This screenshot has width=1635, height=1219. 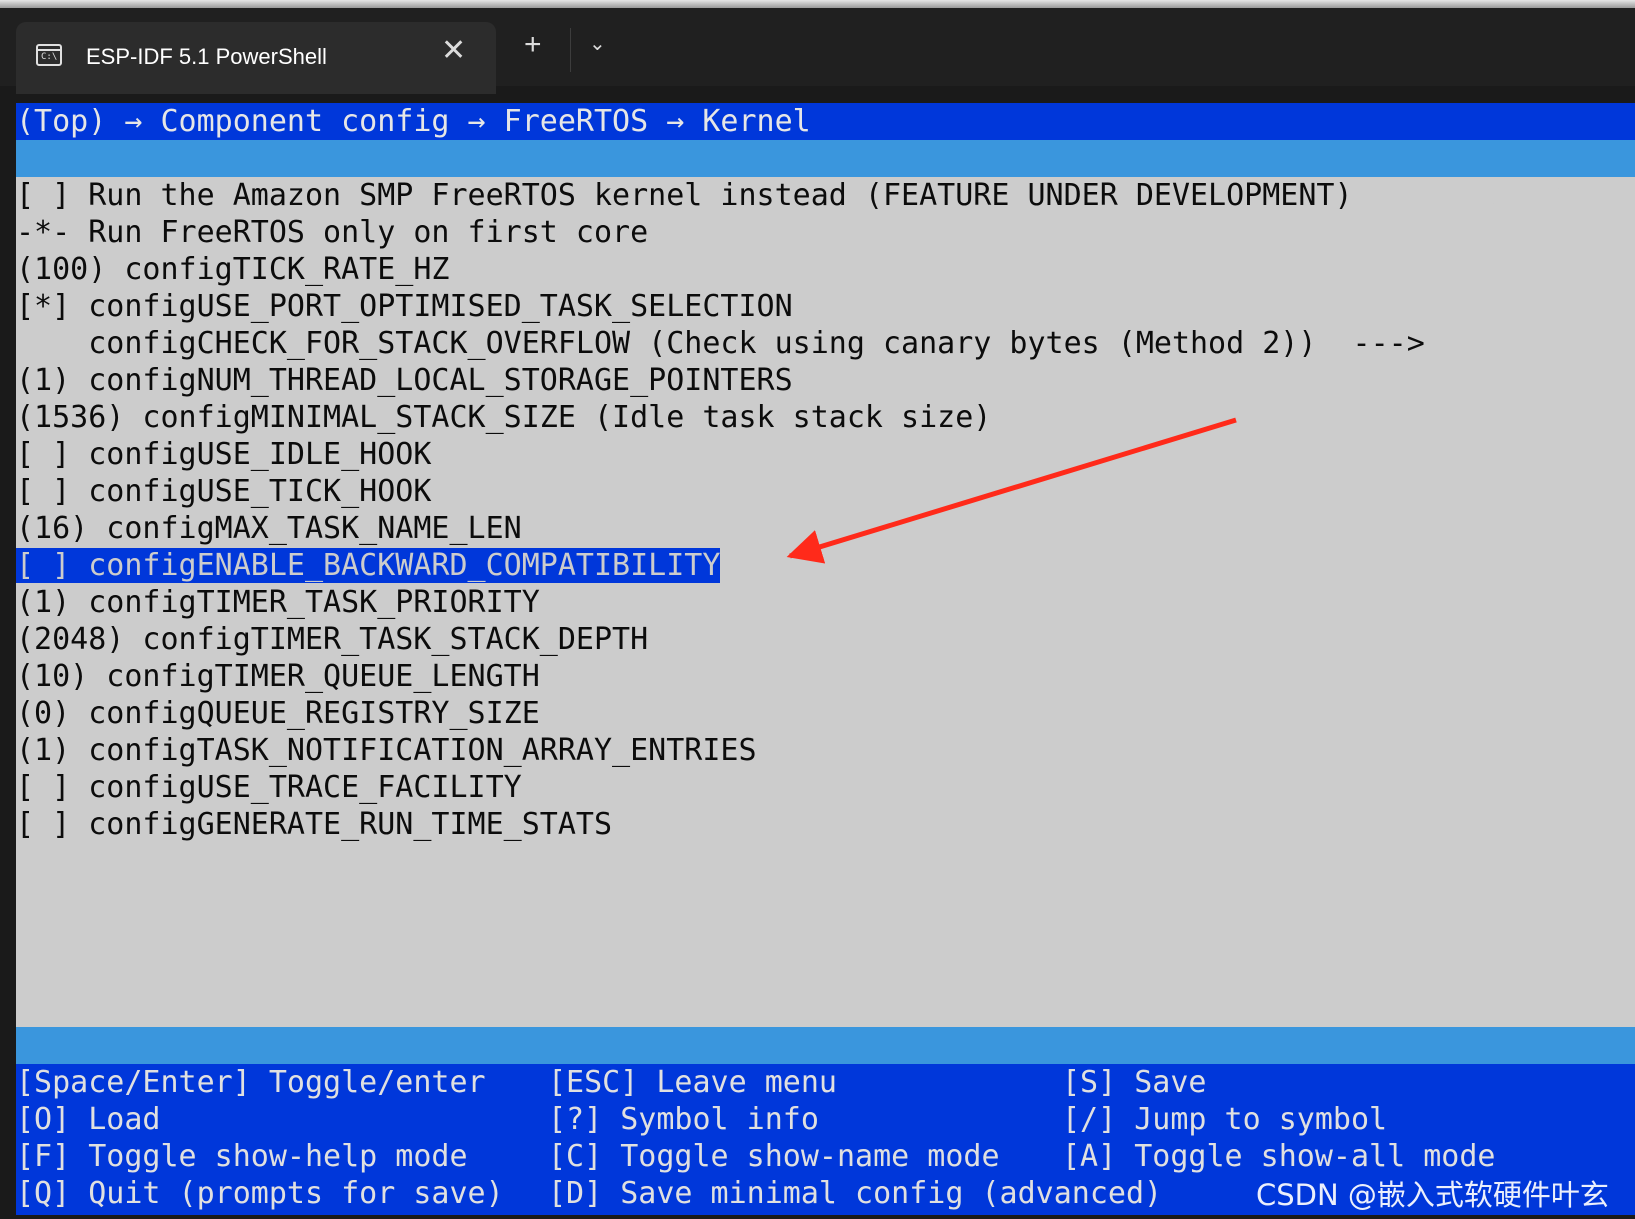 I want to click on annotation-arrow, so click(x=1011, y=490).